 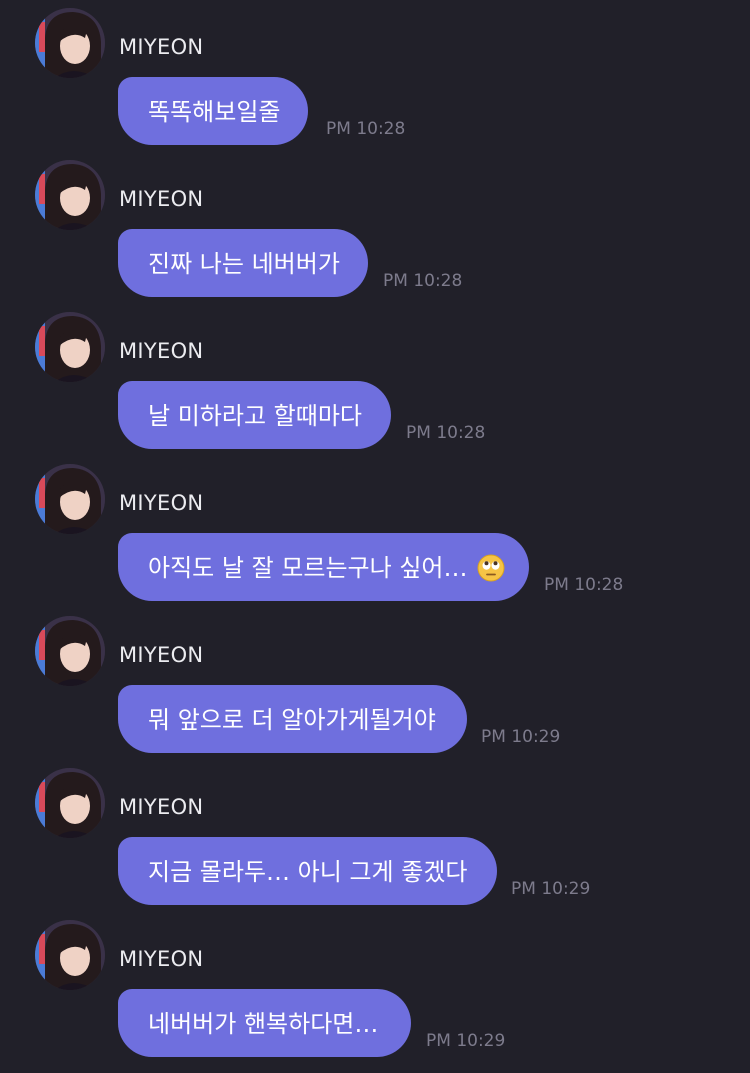 I want to click on chat-message: MIYEON 네버버가 핸복하다면… PM 10:29, so click(x=375, y=988).